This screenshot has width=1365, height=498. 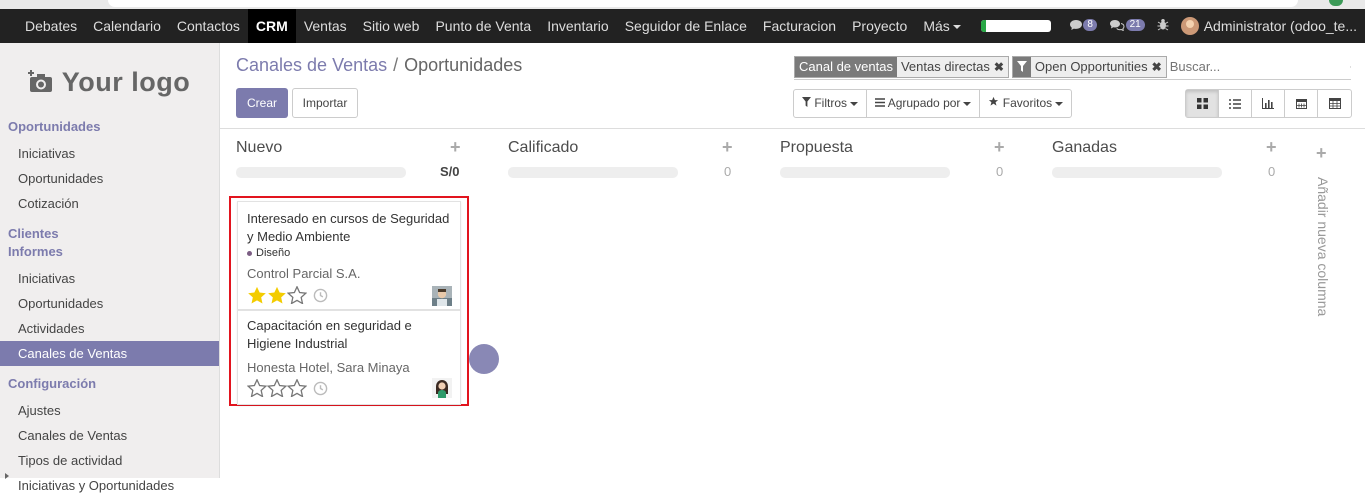 I want to click on comments-icon, so click(x=1117, y=25).